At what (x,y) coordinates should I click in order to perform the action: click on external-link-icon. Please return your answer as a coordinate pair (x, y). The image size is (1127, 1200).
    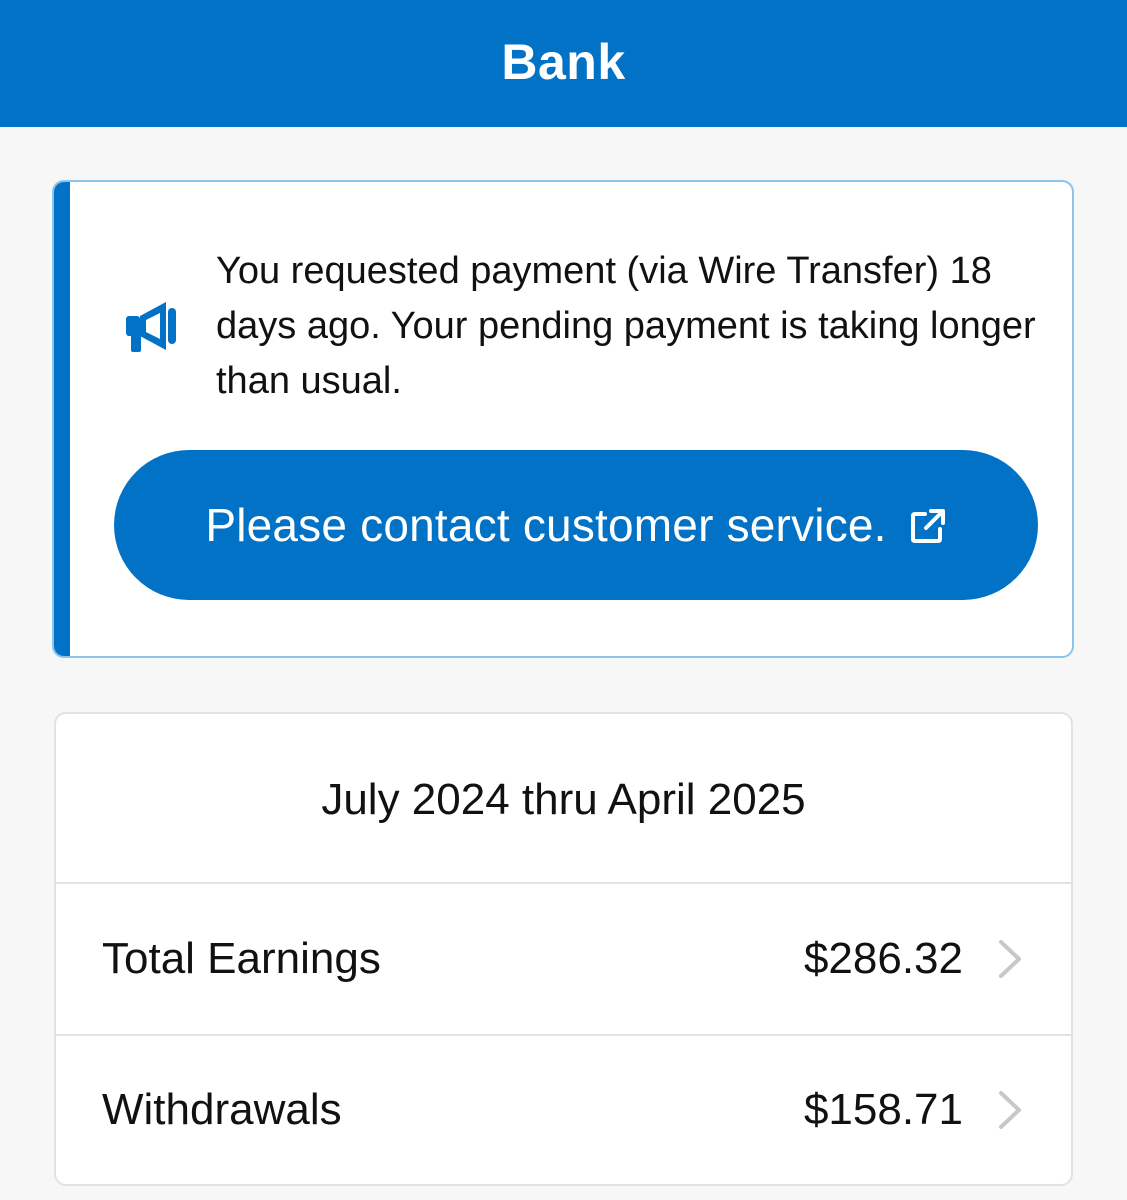
    Looking at the image, I should click on (927, 526).